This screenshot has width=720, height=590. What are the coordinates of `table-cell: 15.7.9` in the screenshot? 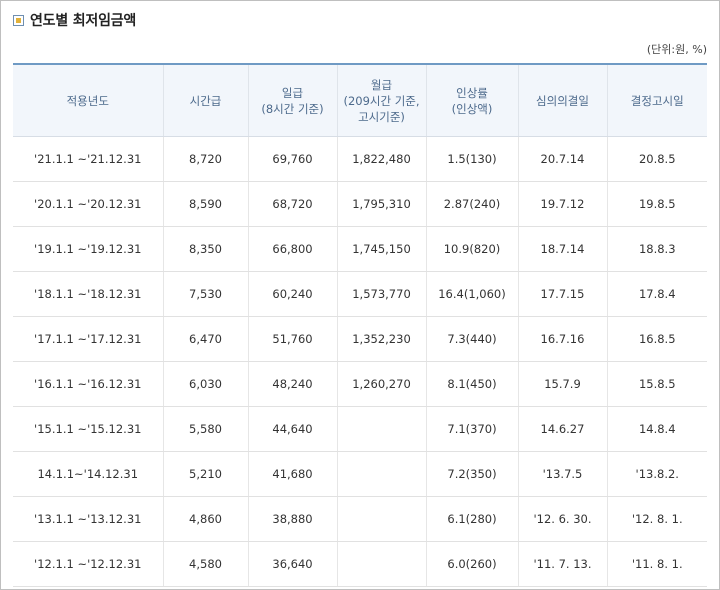 It's located at (563, 384).